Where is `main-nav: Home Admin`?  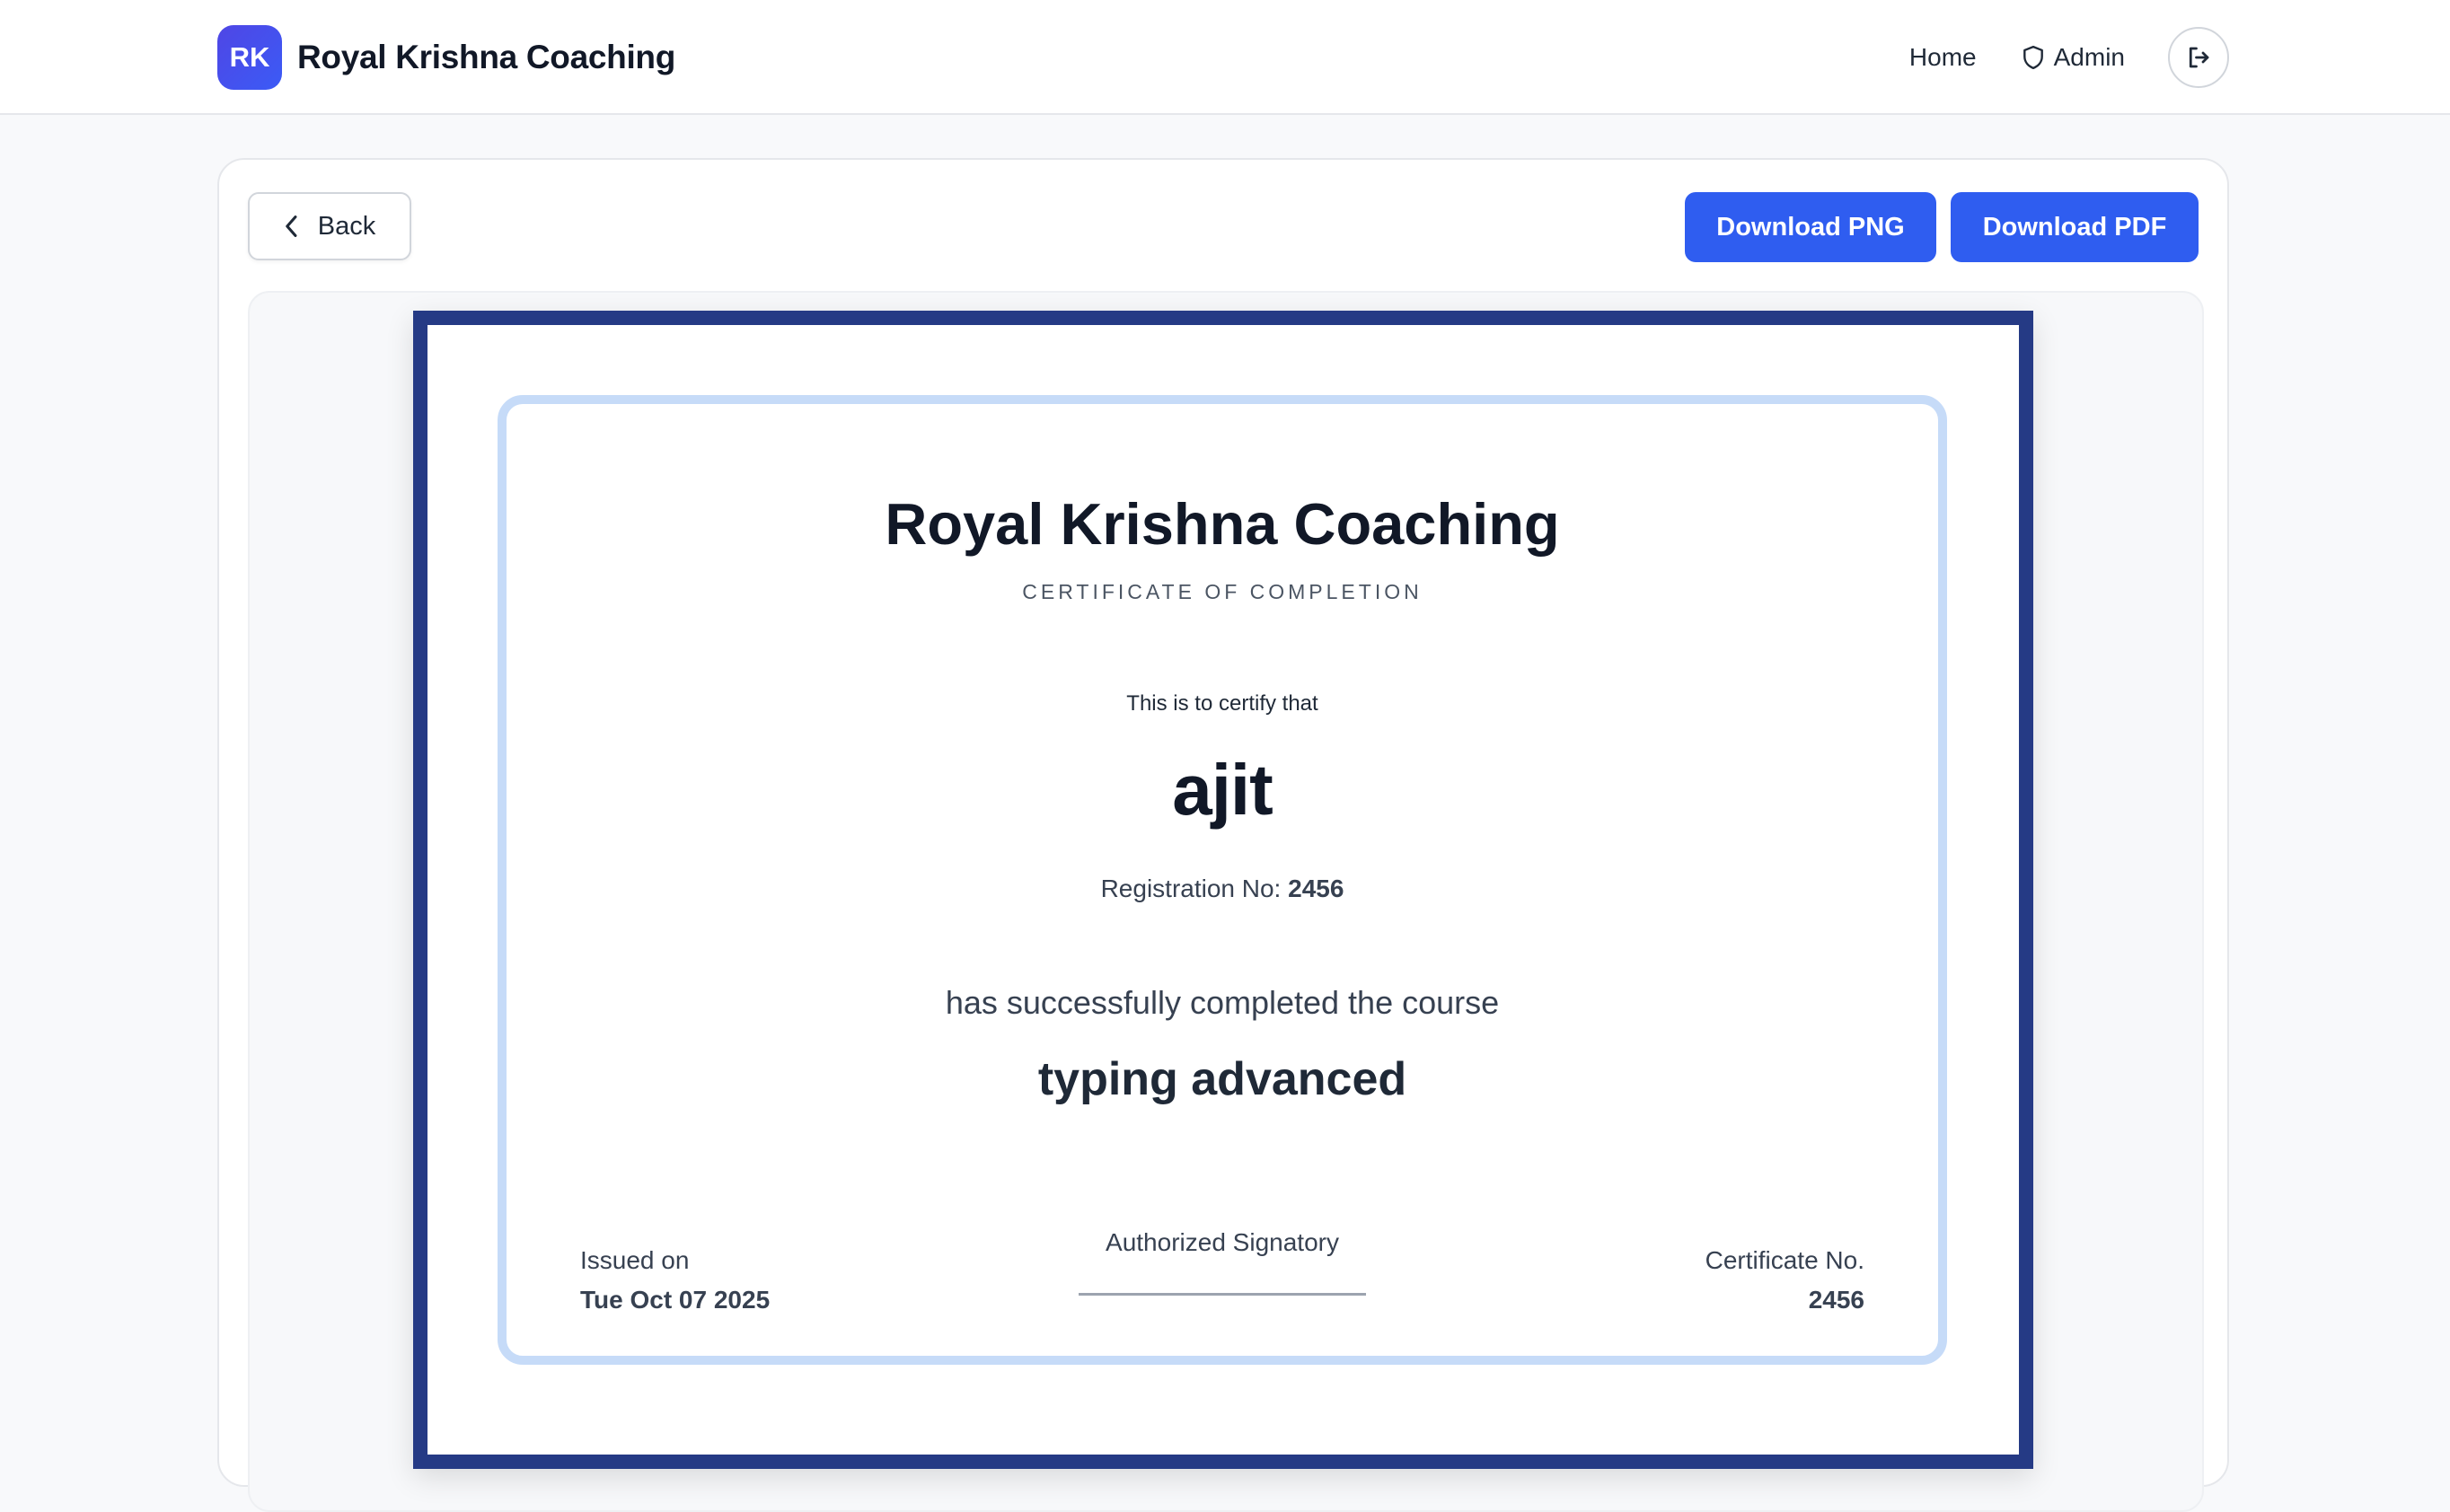
main-nav: Home Admin is located at coordinates (2069, 57).